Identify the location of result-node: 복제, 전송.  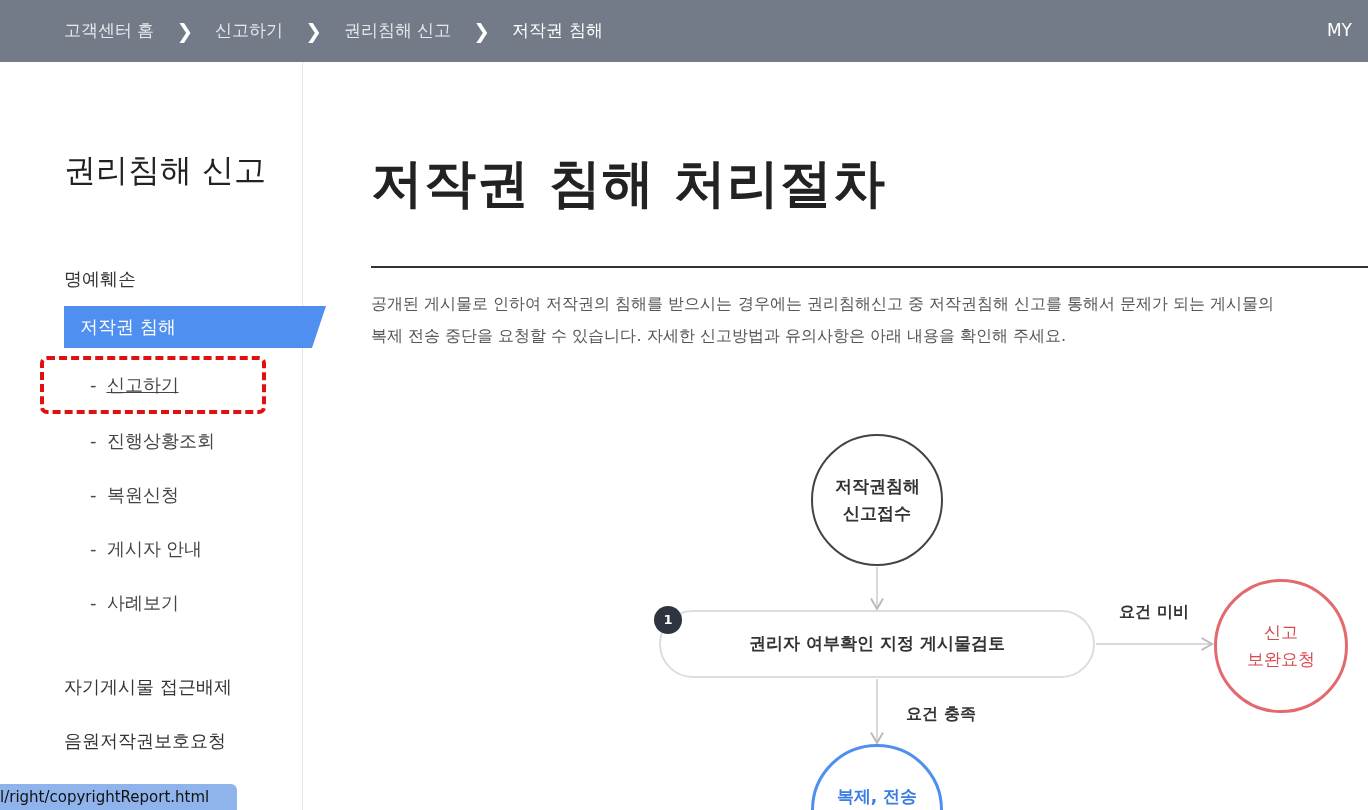
(877, 777).